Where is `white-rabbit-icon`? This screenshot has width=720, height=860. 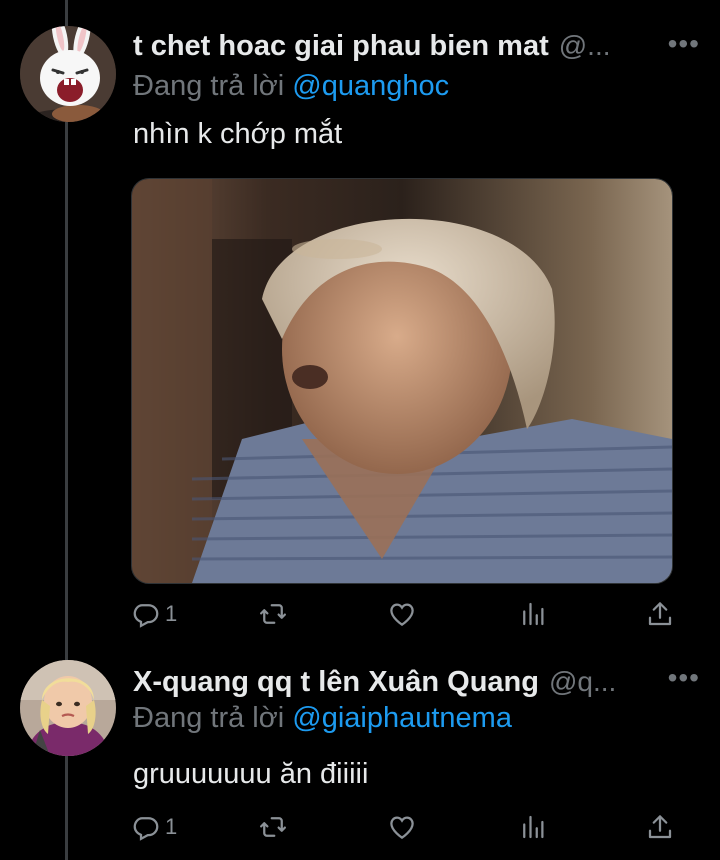
white-rabbit-icon is located at coordinates (68, 74).